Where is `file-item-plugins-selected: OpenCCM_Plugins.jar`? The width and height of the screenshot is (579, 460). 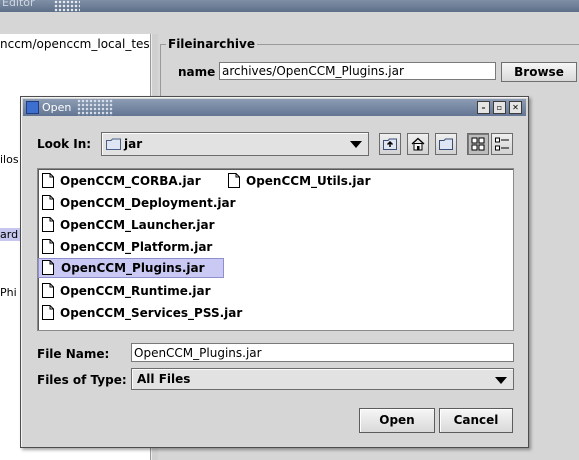
file-item-plugins-selected: OpenCCM_Plugins.jar is located at coordinates (131, 268).